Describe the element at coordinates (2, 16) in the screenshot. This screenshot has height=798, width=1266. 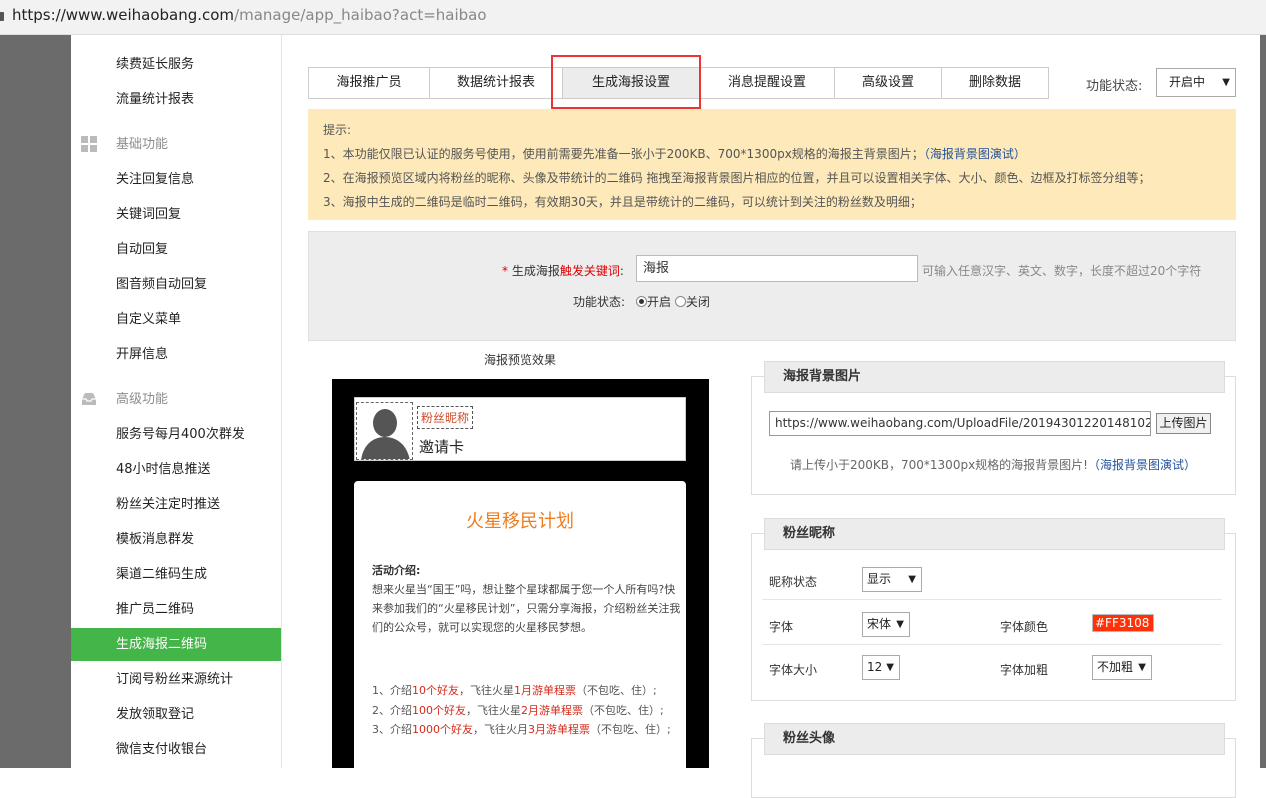
I see `lock-icon` at that location.